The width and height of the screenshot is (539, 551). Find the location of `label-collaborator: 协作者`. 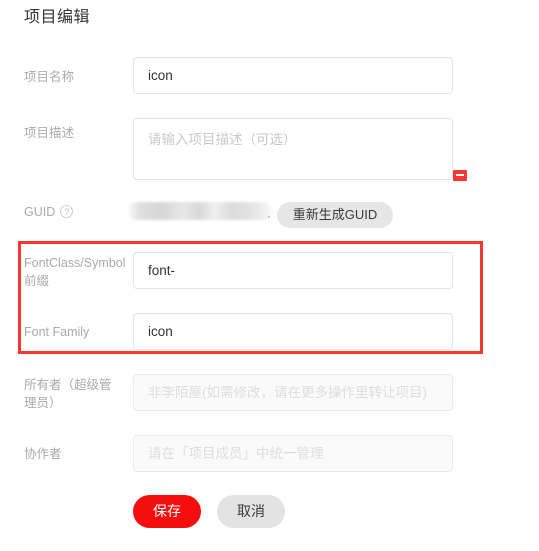

label-collaborator: 协作者 is located at coordinates (43, 454).